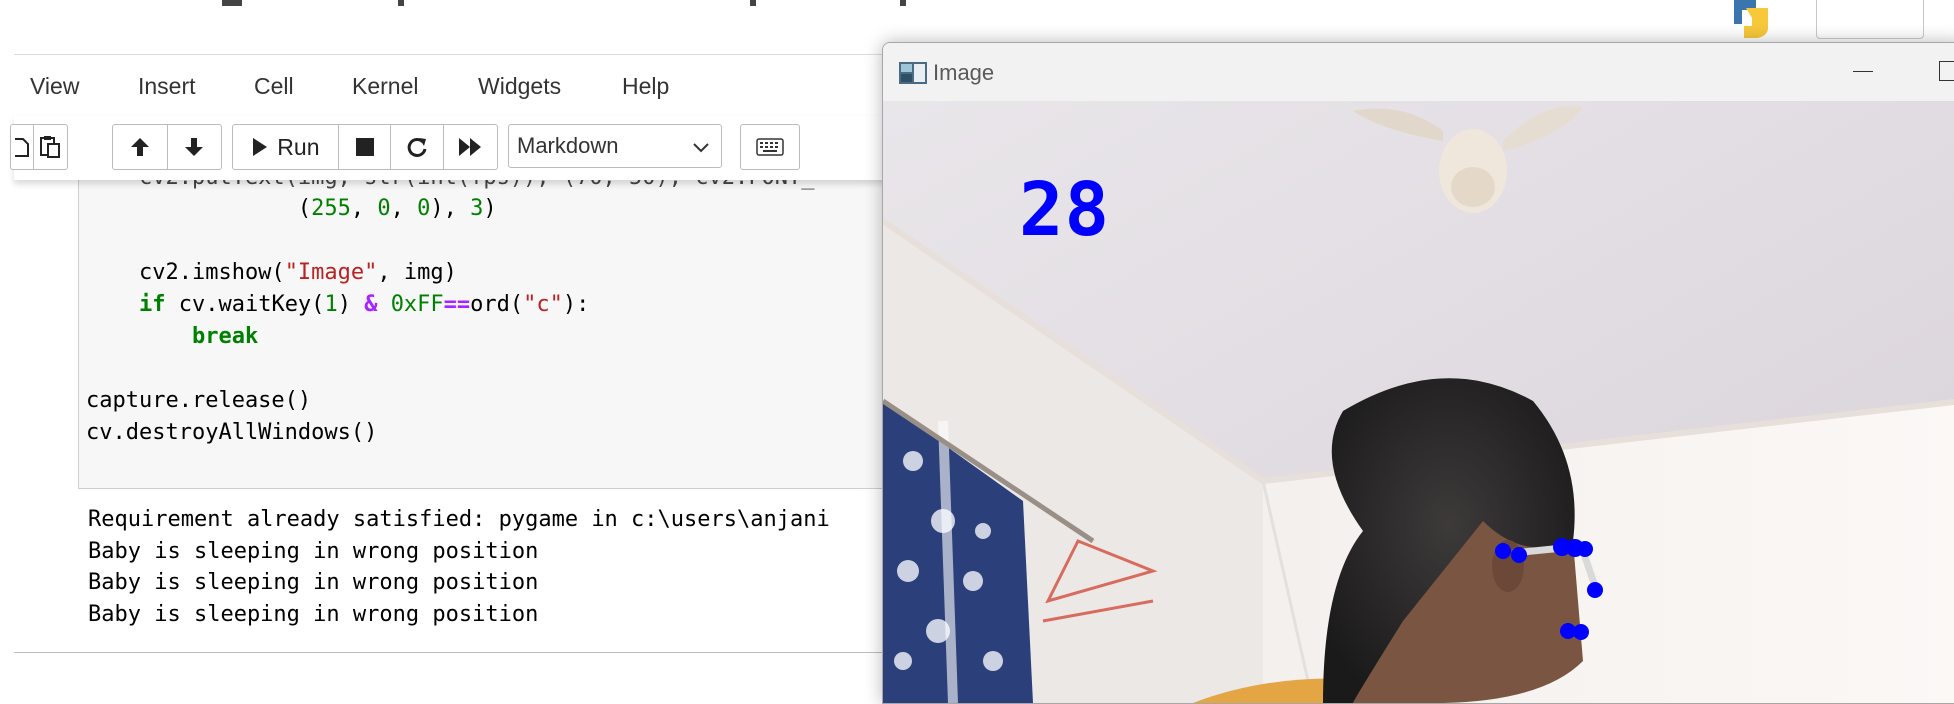  I want to click on cell-separator, so click(464, 652).